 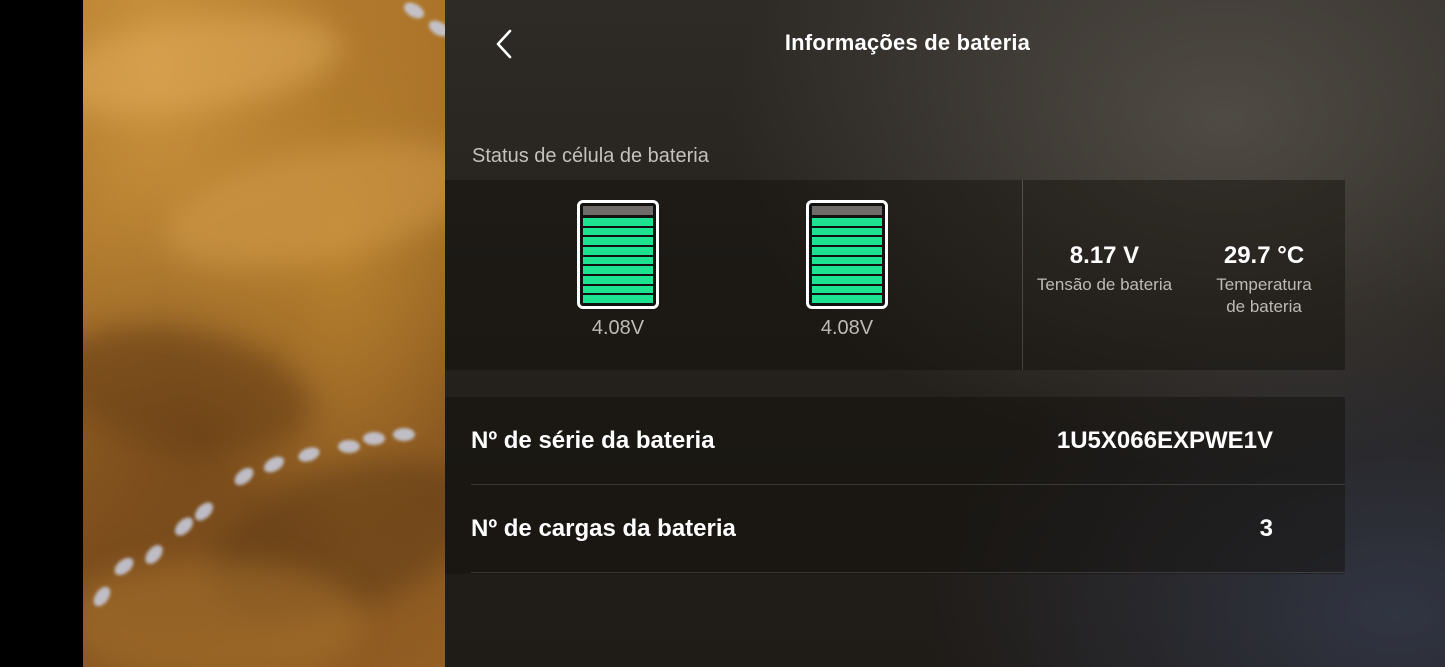 I want to click on cell-status-card: 4.08V 4.08V, so click(x=733, y=275).